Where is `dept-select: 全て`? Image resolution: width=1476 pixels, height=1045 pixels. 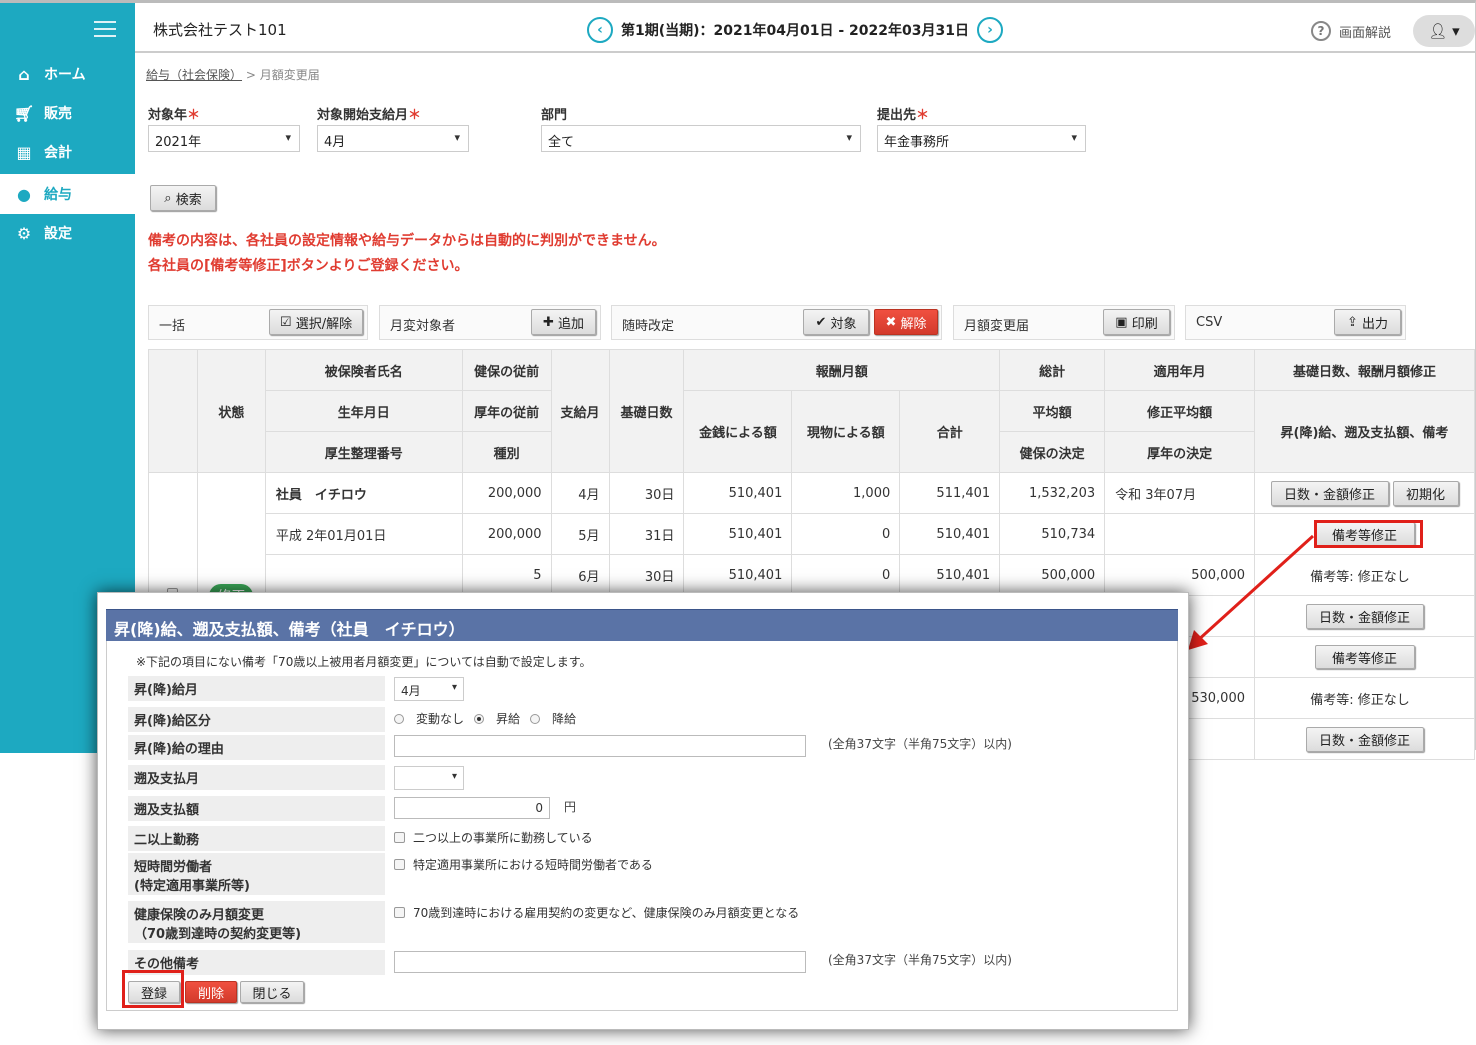
dept-select: 全て is located at coordinates (701, 138).